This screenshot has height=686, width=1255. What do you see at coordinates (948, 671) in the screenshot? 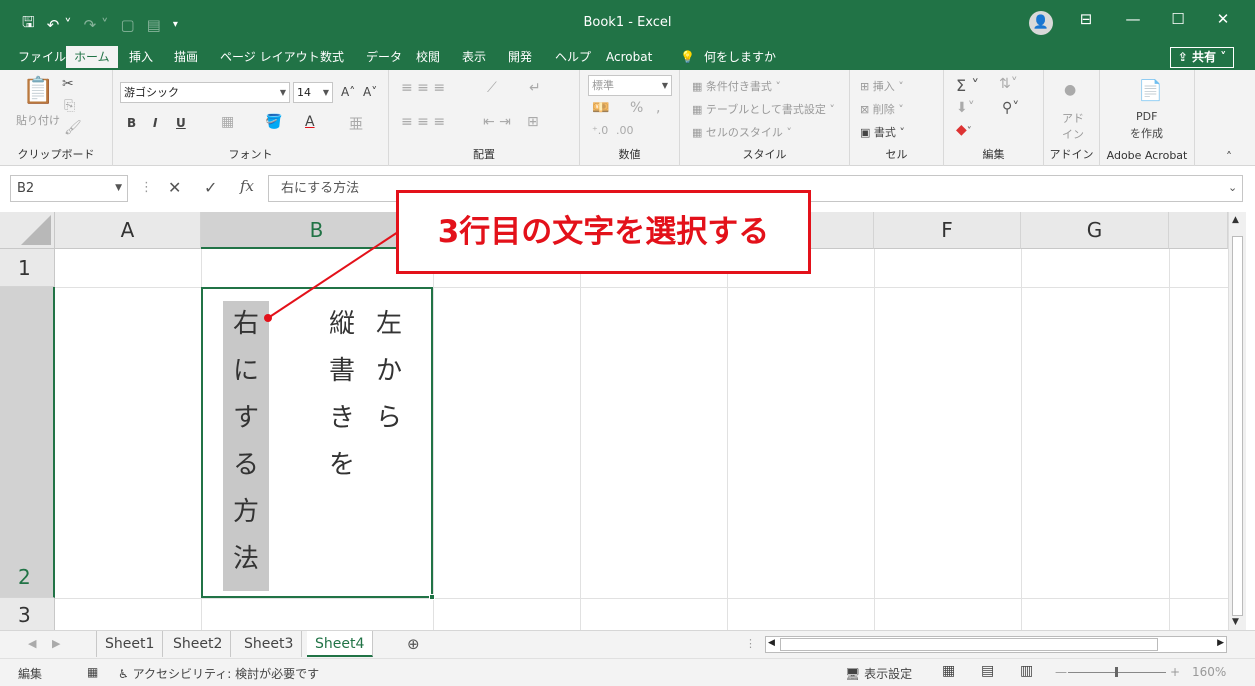
I see `normal-view-icon: ▦` at bounding box center [948, 671].